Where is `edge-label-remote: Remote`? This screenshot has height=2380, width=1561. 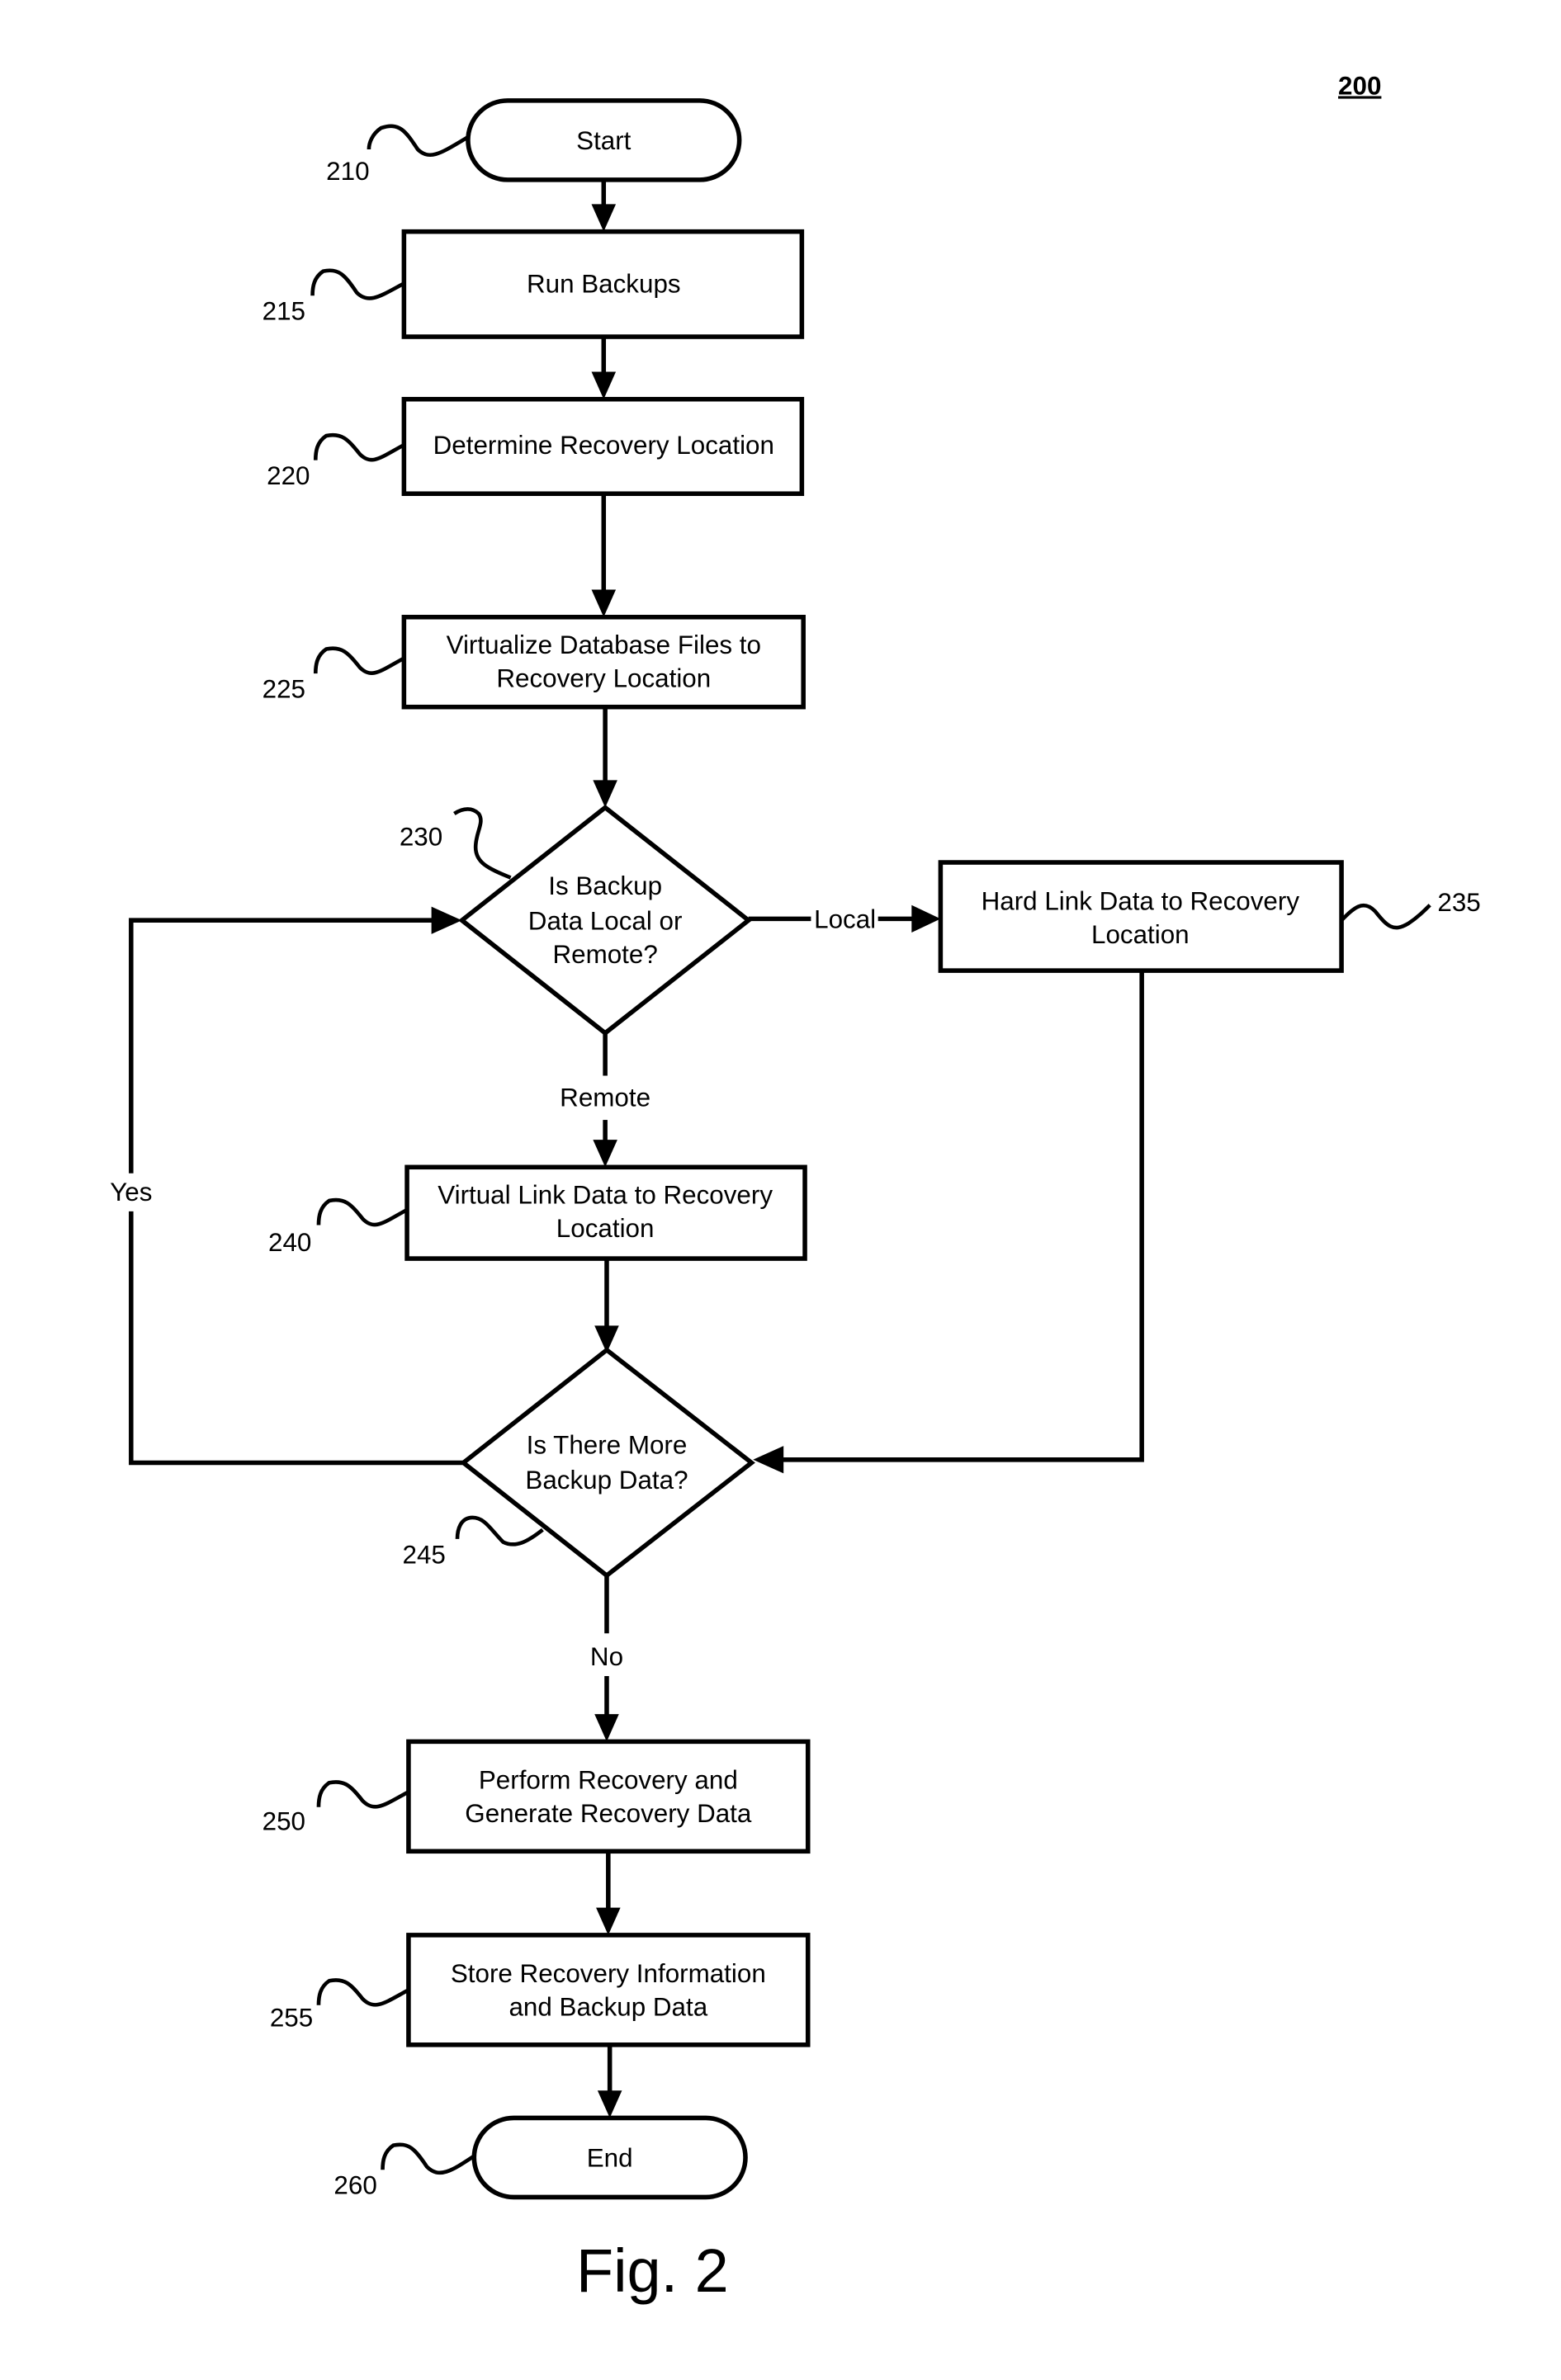 edge-label-remote: Remote is located at coordinates (605, 1097).